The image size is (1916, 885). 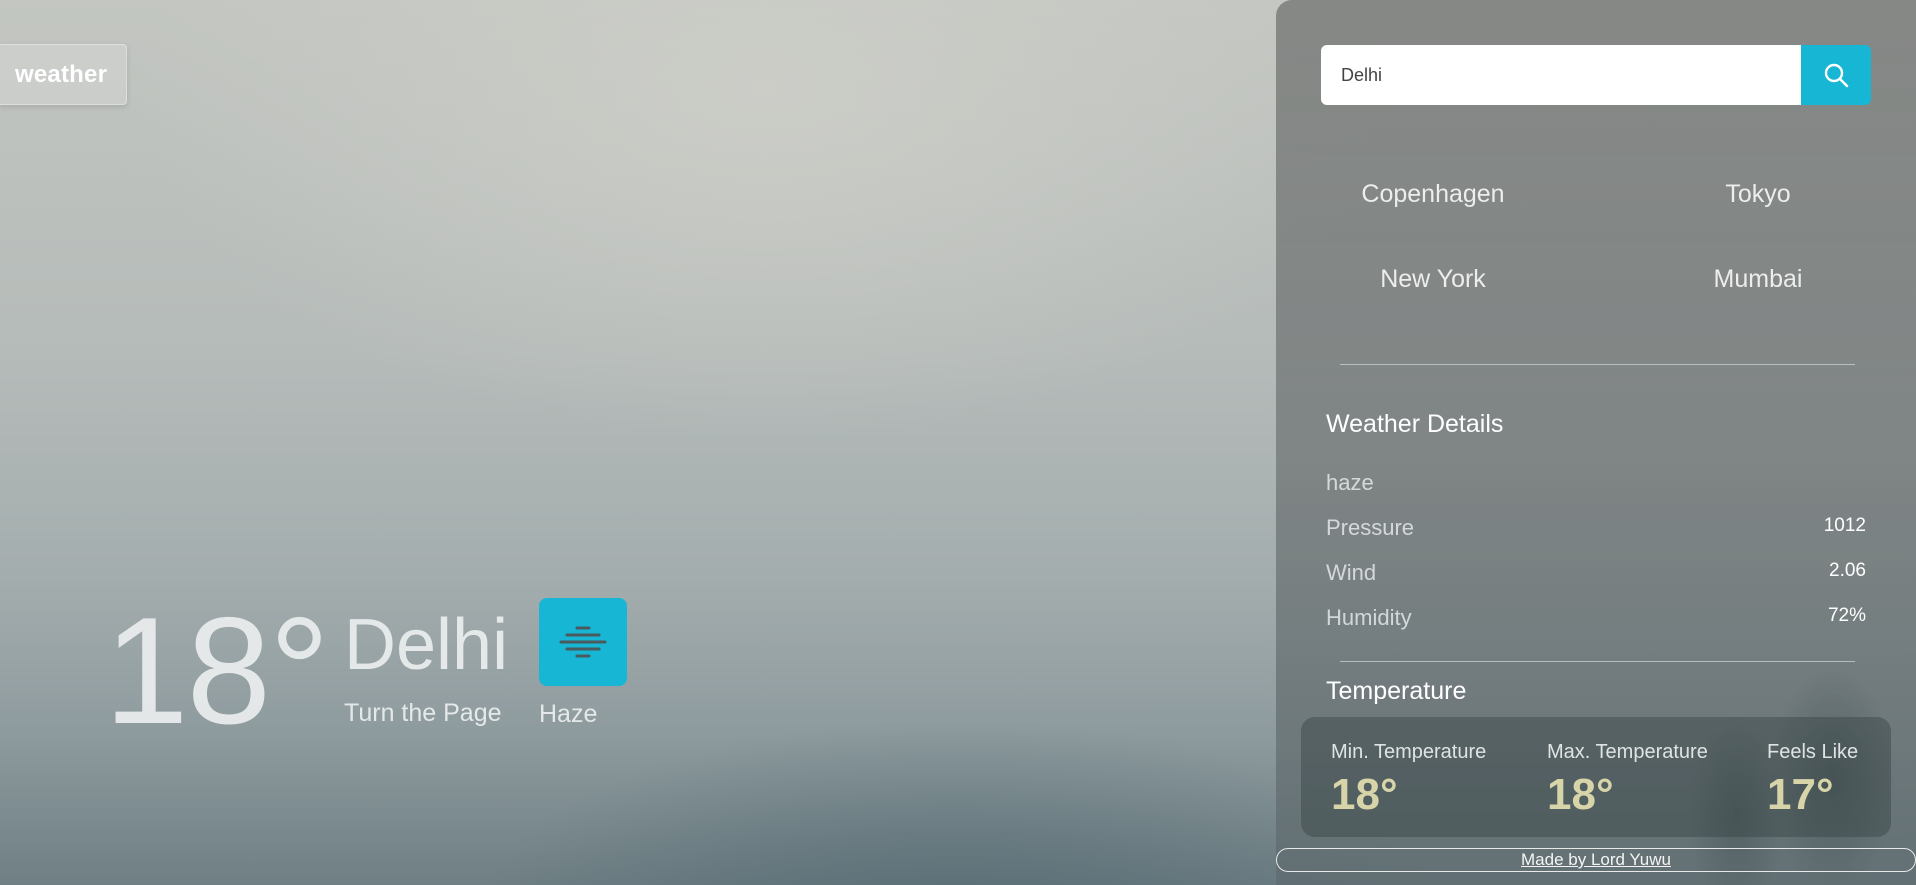 What do you see at coordinates (1596, 485) in the screenshot?
I see `detail-row-description: haze` at bounding box center [1596, 485].